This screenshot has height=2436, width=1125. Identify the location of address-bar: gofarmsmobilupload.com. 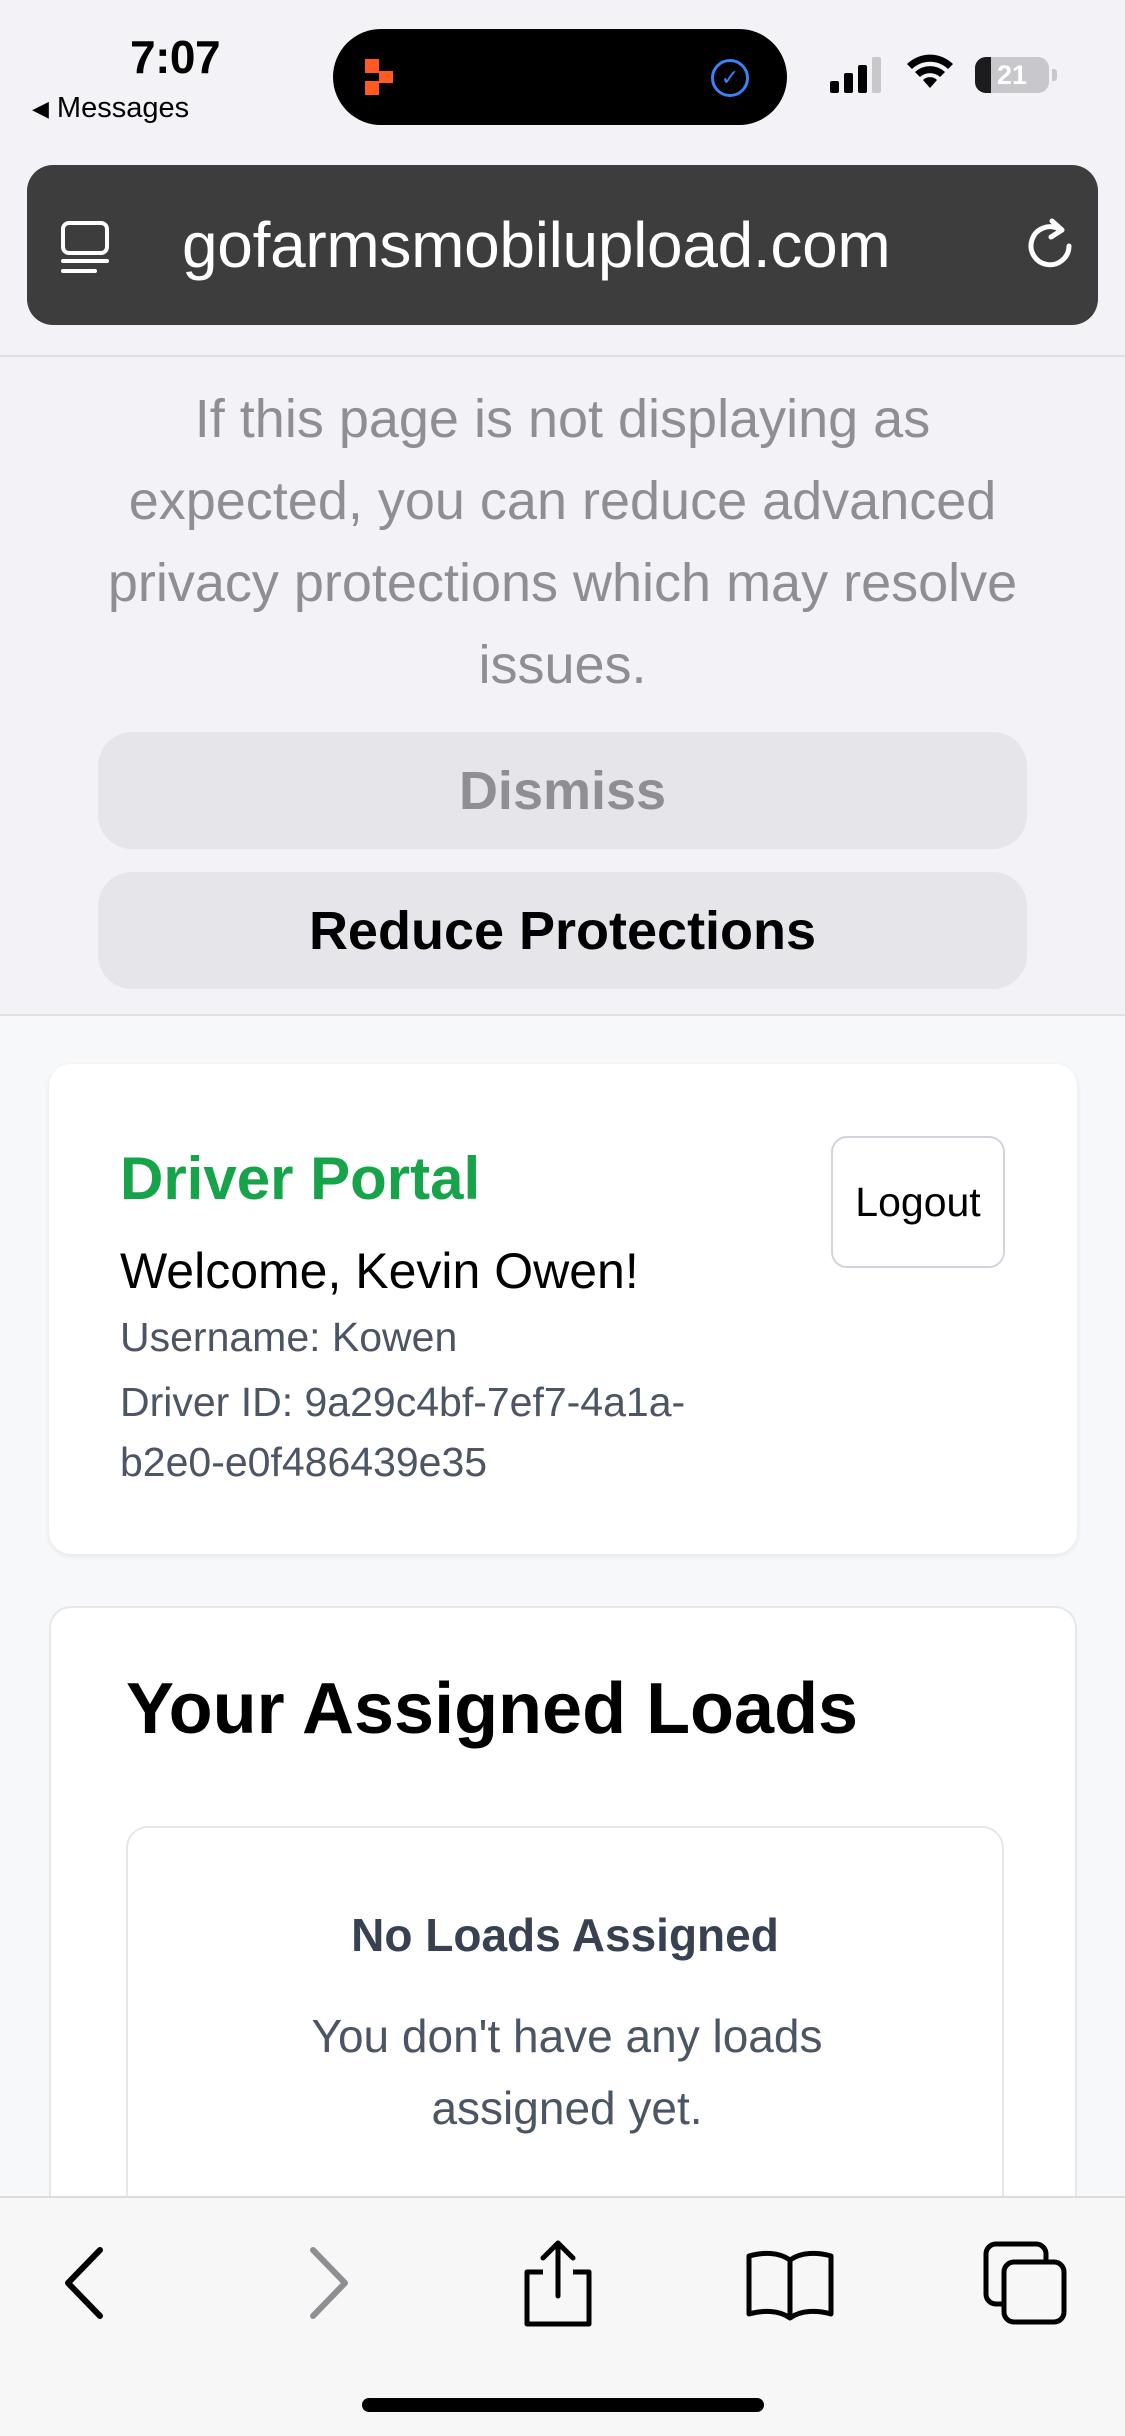
(562, 245).